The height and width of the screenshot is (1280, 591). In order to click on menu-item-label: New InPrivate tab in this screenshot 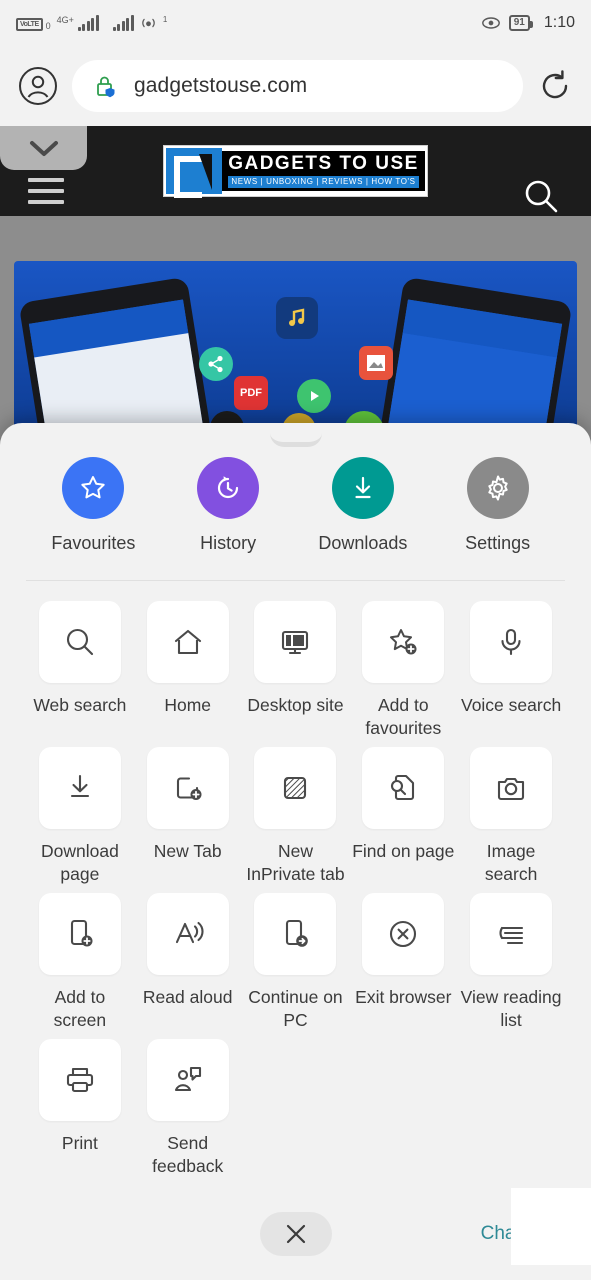, I will do `click(295, 862)`.